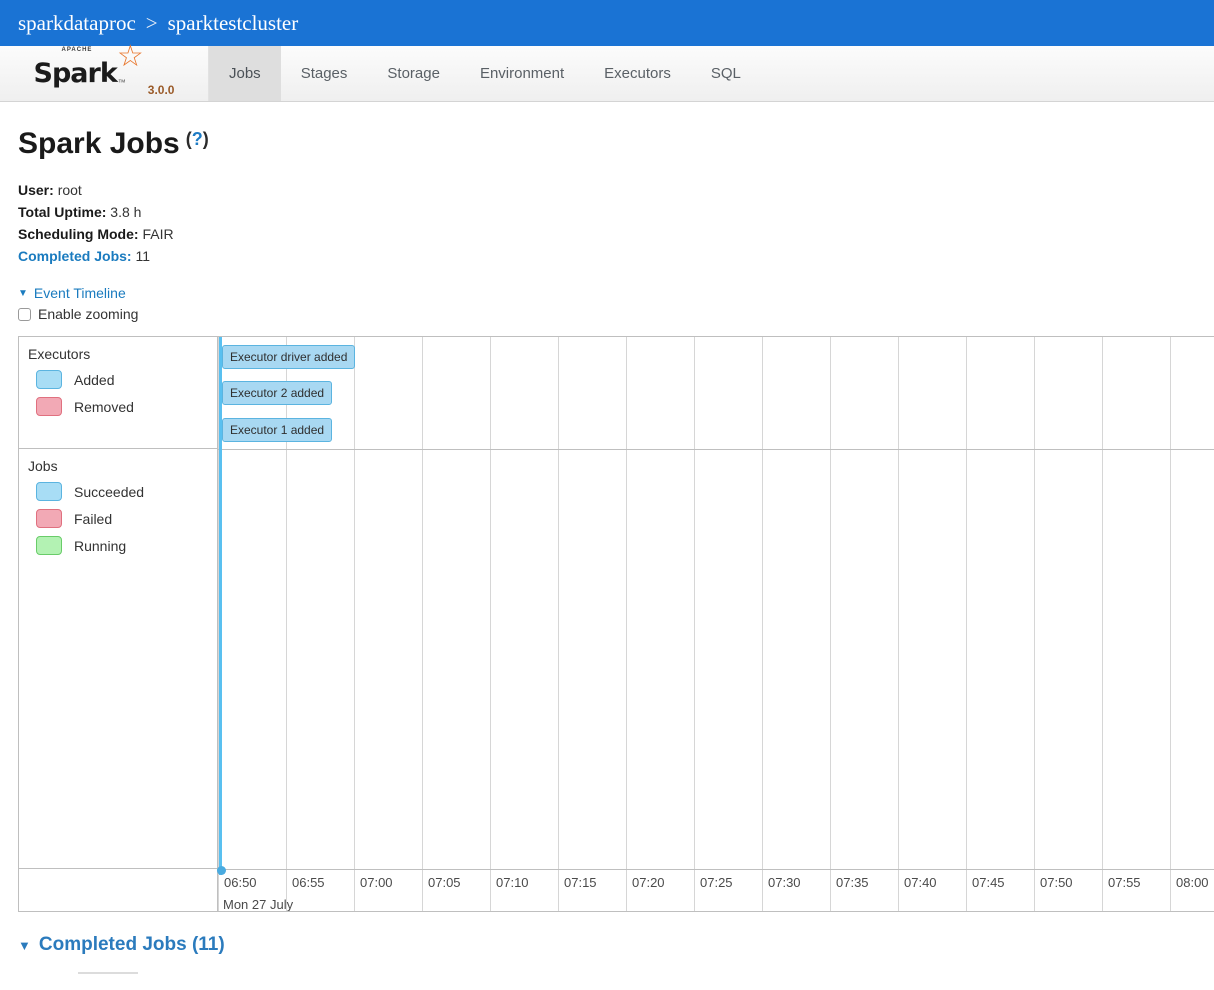 The image size is (1214, 990). I want to click on timeline-axis-tick: 07:35, so click(849, 885).